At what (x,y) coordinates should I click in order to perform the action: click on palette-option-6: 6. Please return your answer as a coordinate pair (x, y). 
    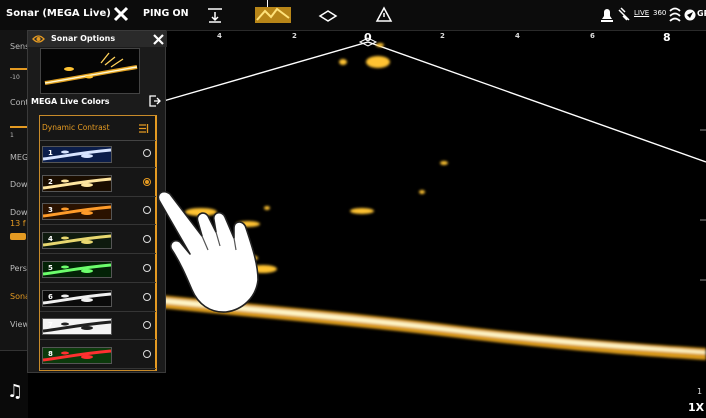
    Looking at the image, I should click on (98, 298).